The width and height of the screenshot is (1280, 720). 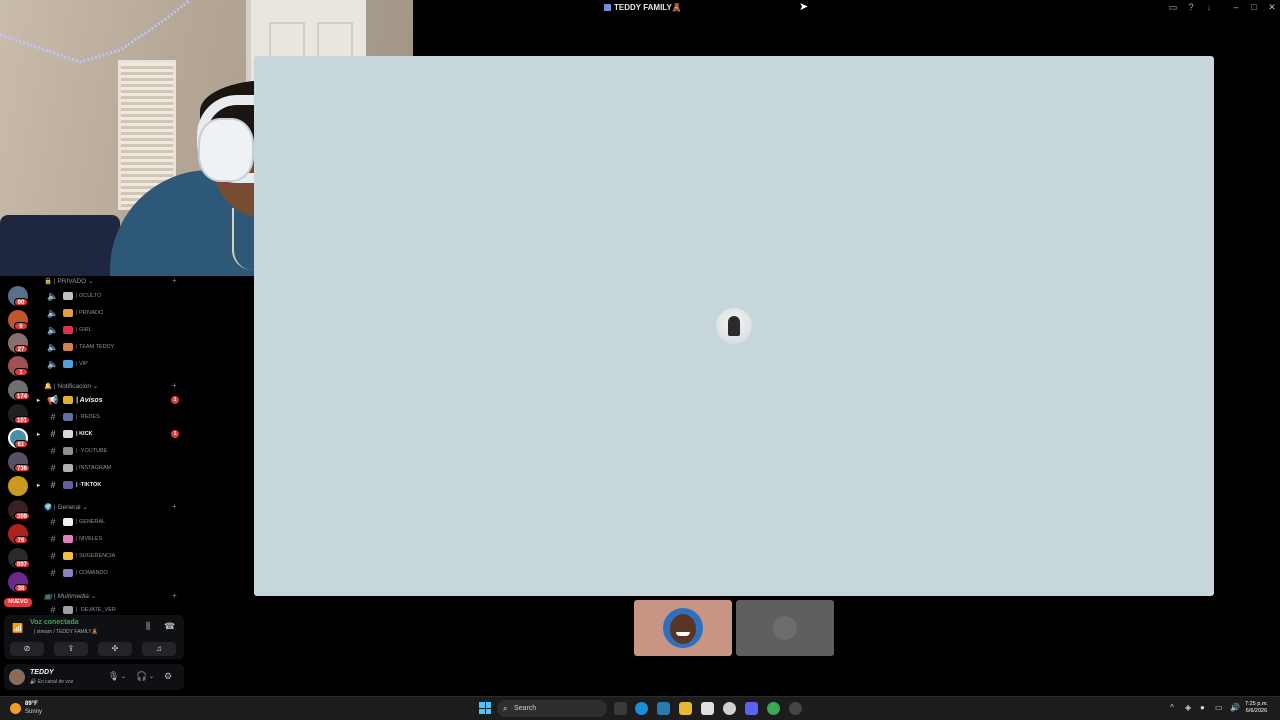 What do you see at coordinates (31, 704) in the screenshot?
I see `weather-temperature: 89°F` at bounding box center [31, 704].